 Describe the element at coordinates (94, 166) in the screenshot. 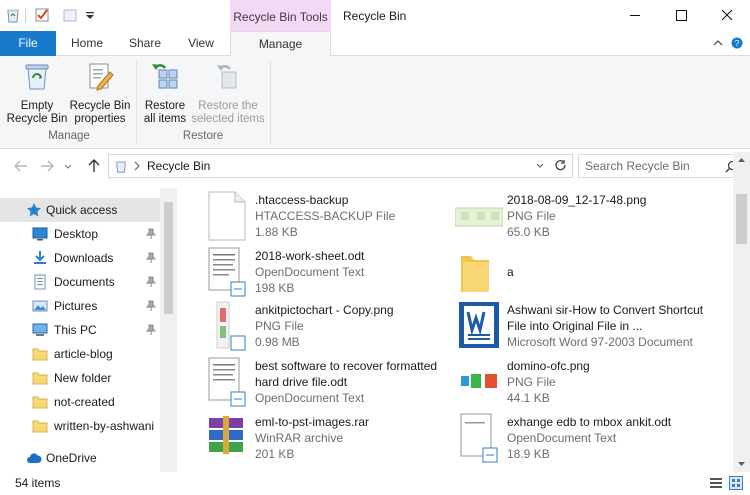

I see `up-arrow-icon` at that location.